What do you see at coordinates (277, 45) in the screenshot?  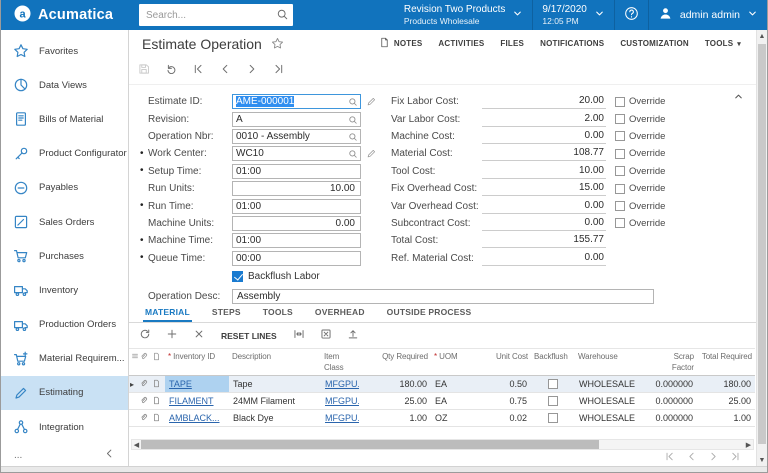 I see `favorite-star-icon` at bounding box center [277, 45].